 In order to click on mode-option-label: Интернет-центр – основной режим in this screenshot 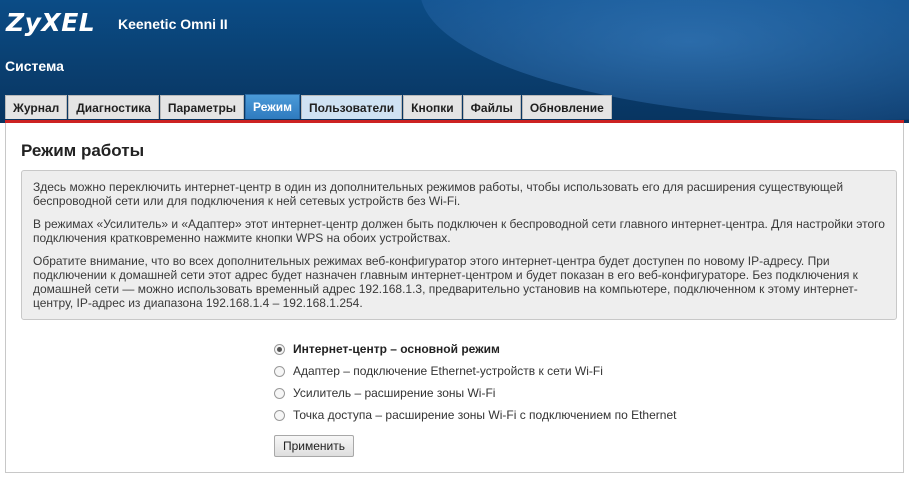, I will do `click(396, 349)`.